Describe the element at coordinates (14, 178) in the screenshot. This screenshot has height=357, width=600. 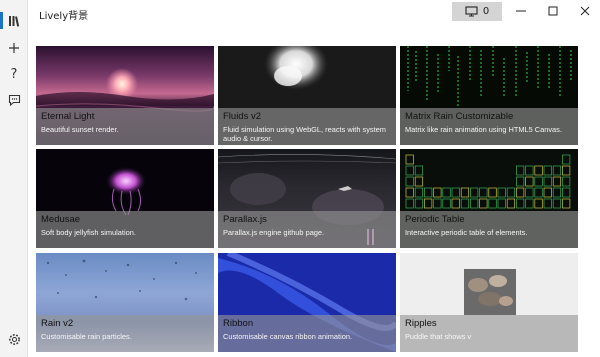
I see `nav-rail: ?` at that location.